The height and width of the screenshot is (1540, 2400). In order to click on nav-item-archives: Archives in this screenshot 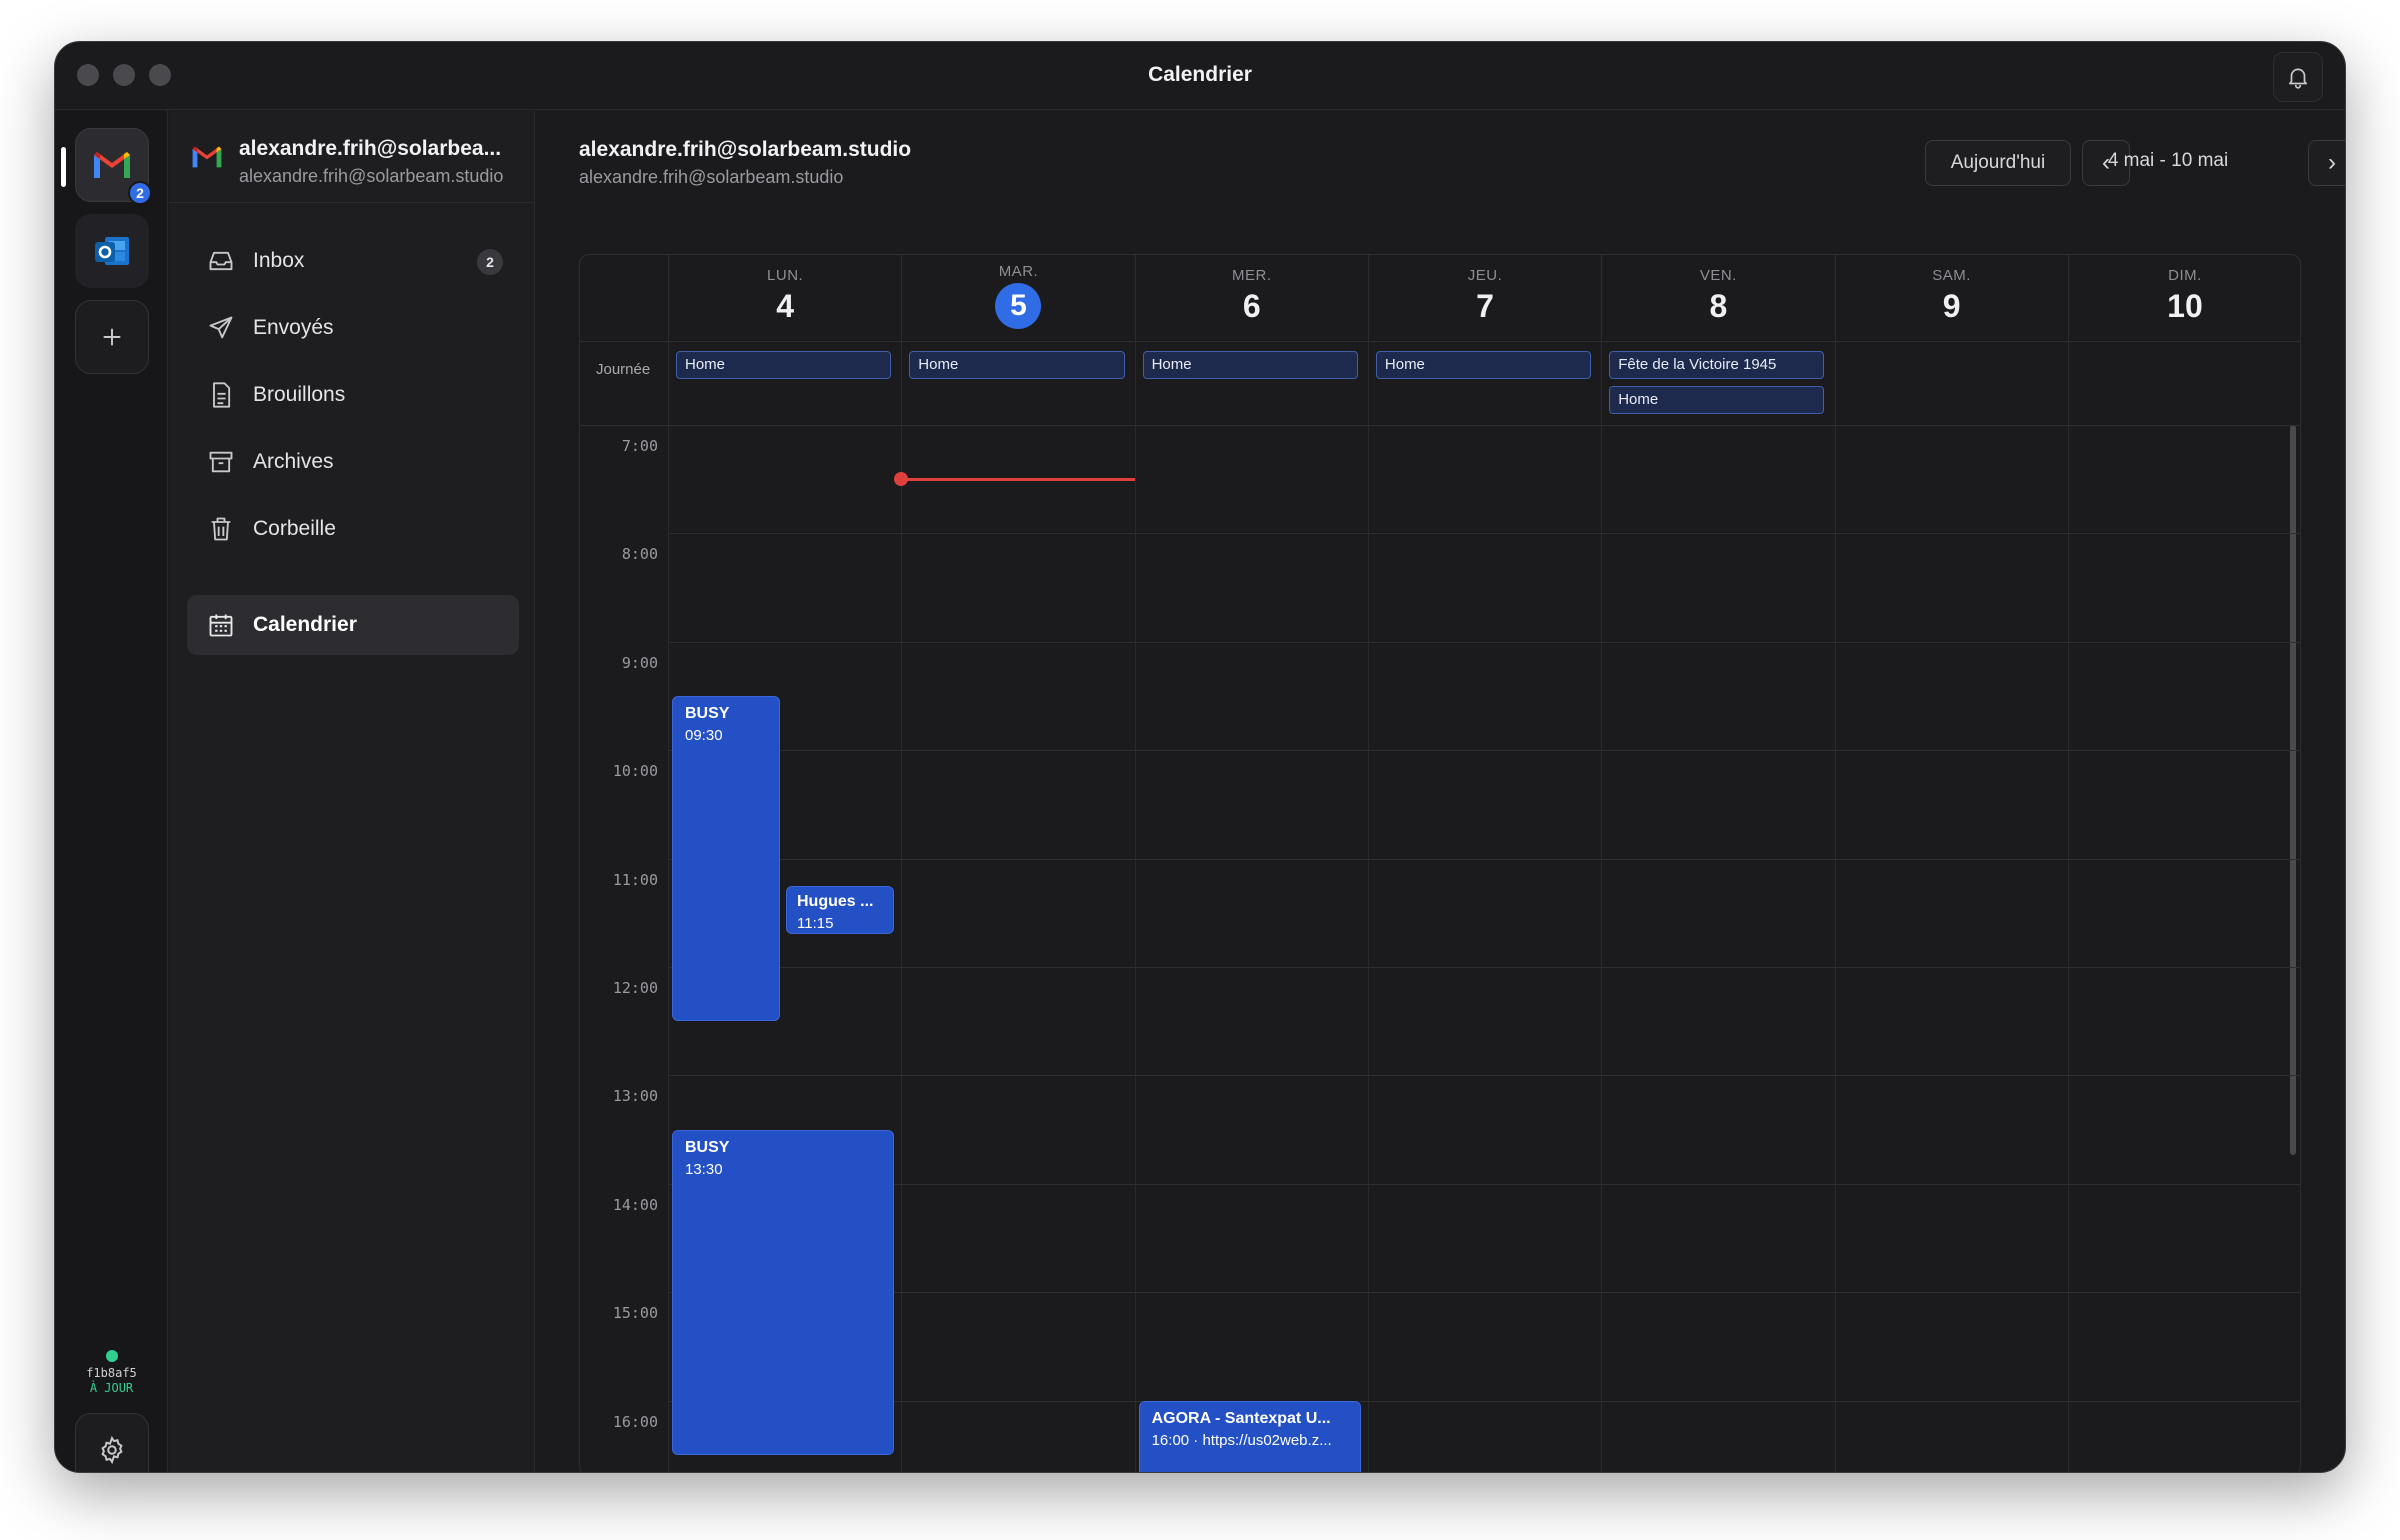, I will do `click(353, 462)`.